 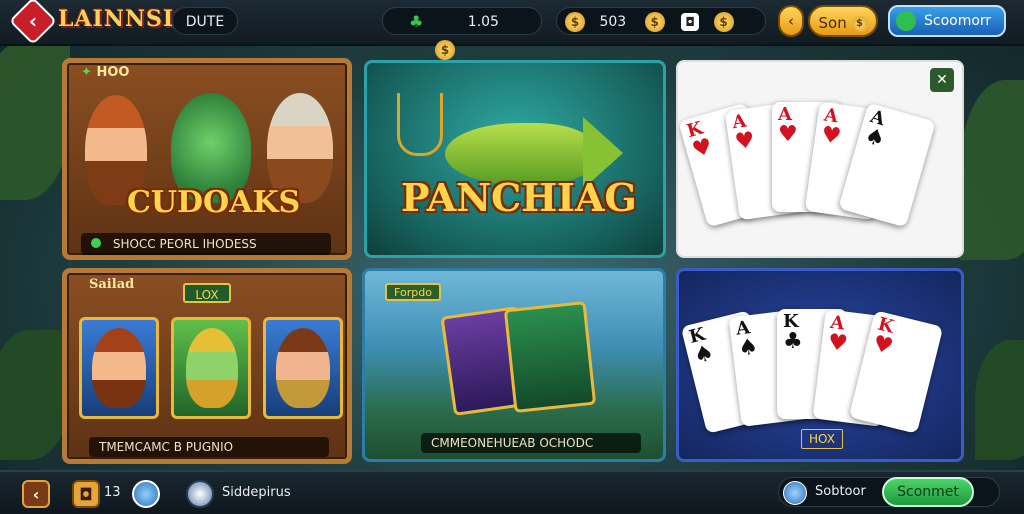 What do you see at coordinates (483, 22) in the screenshot?
I see `currency-1-value: 1.05` at bounding box center [483, 22].